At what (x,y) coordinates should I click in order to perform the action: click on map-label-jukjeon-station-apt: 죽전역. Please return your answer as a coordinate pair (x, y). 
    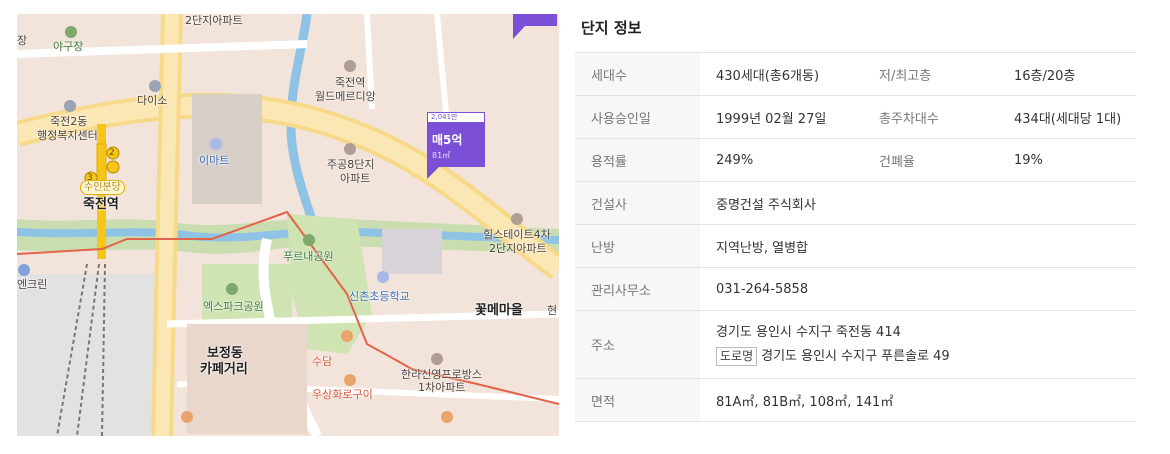
    Looking at the image, I should click on (350, 82).